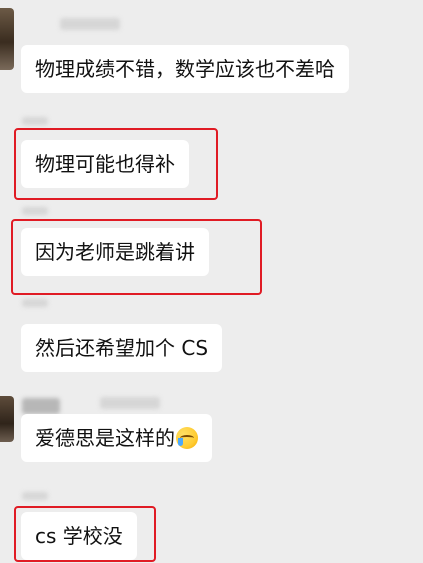  I want to click on message-bubble: 然后还希望加个 CS, so click(122, 348).